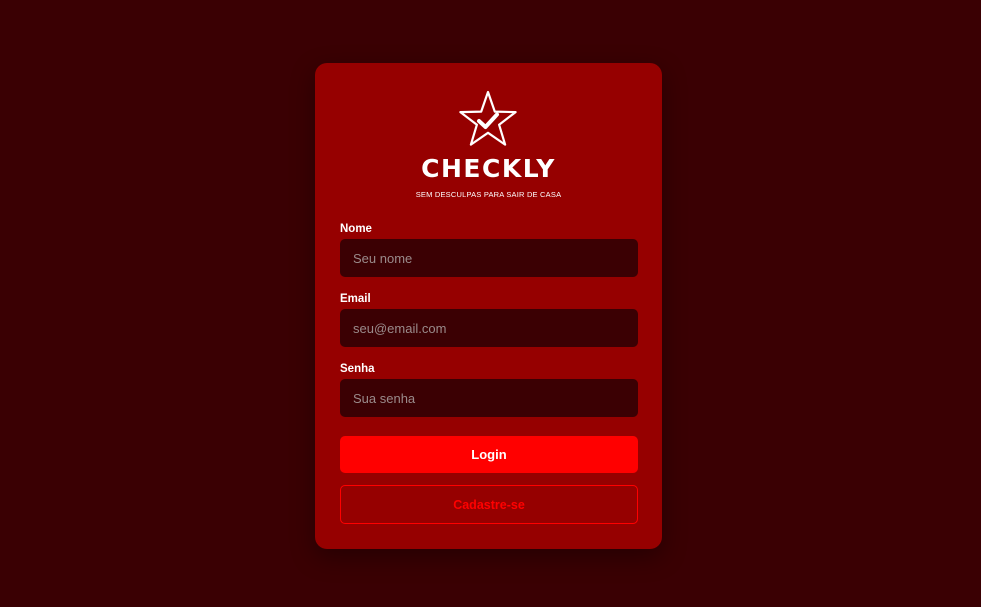 The height and width of the screenshot is (607, 981). Describe the element at coordinates (488, 194) in the screenshot. I see `brand-tagline: SEM DESCULPAS PARA SAIR DE CASA` at that location.